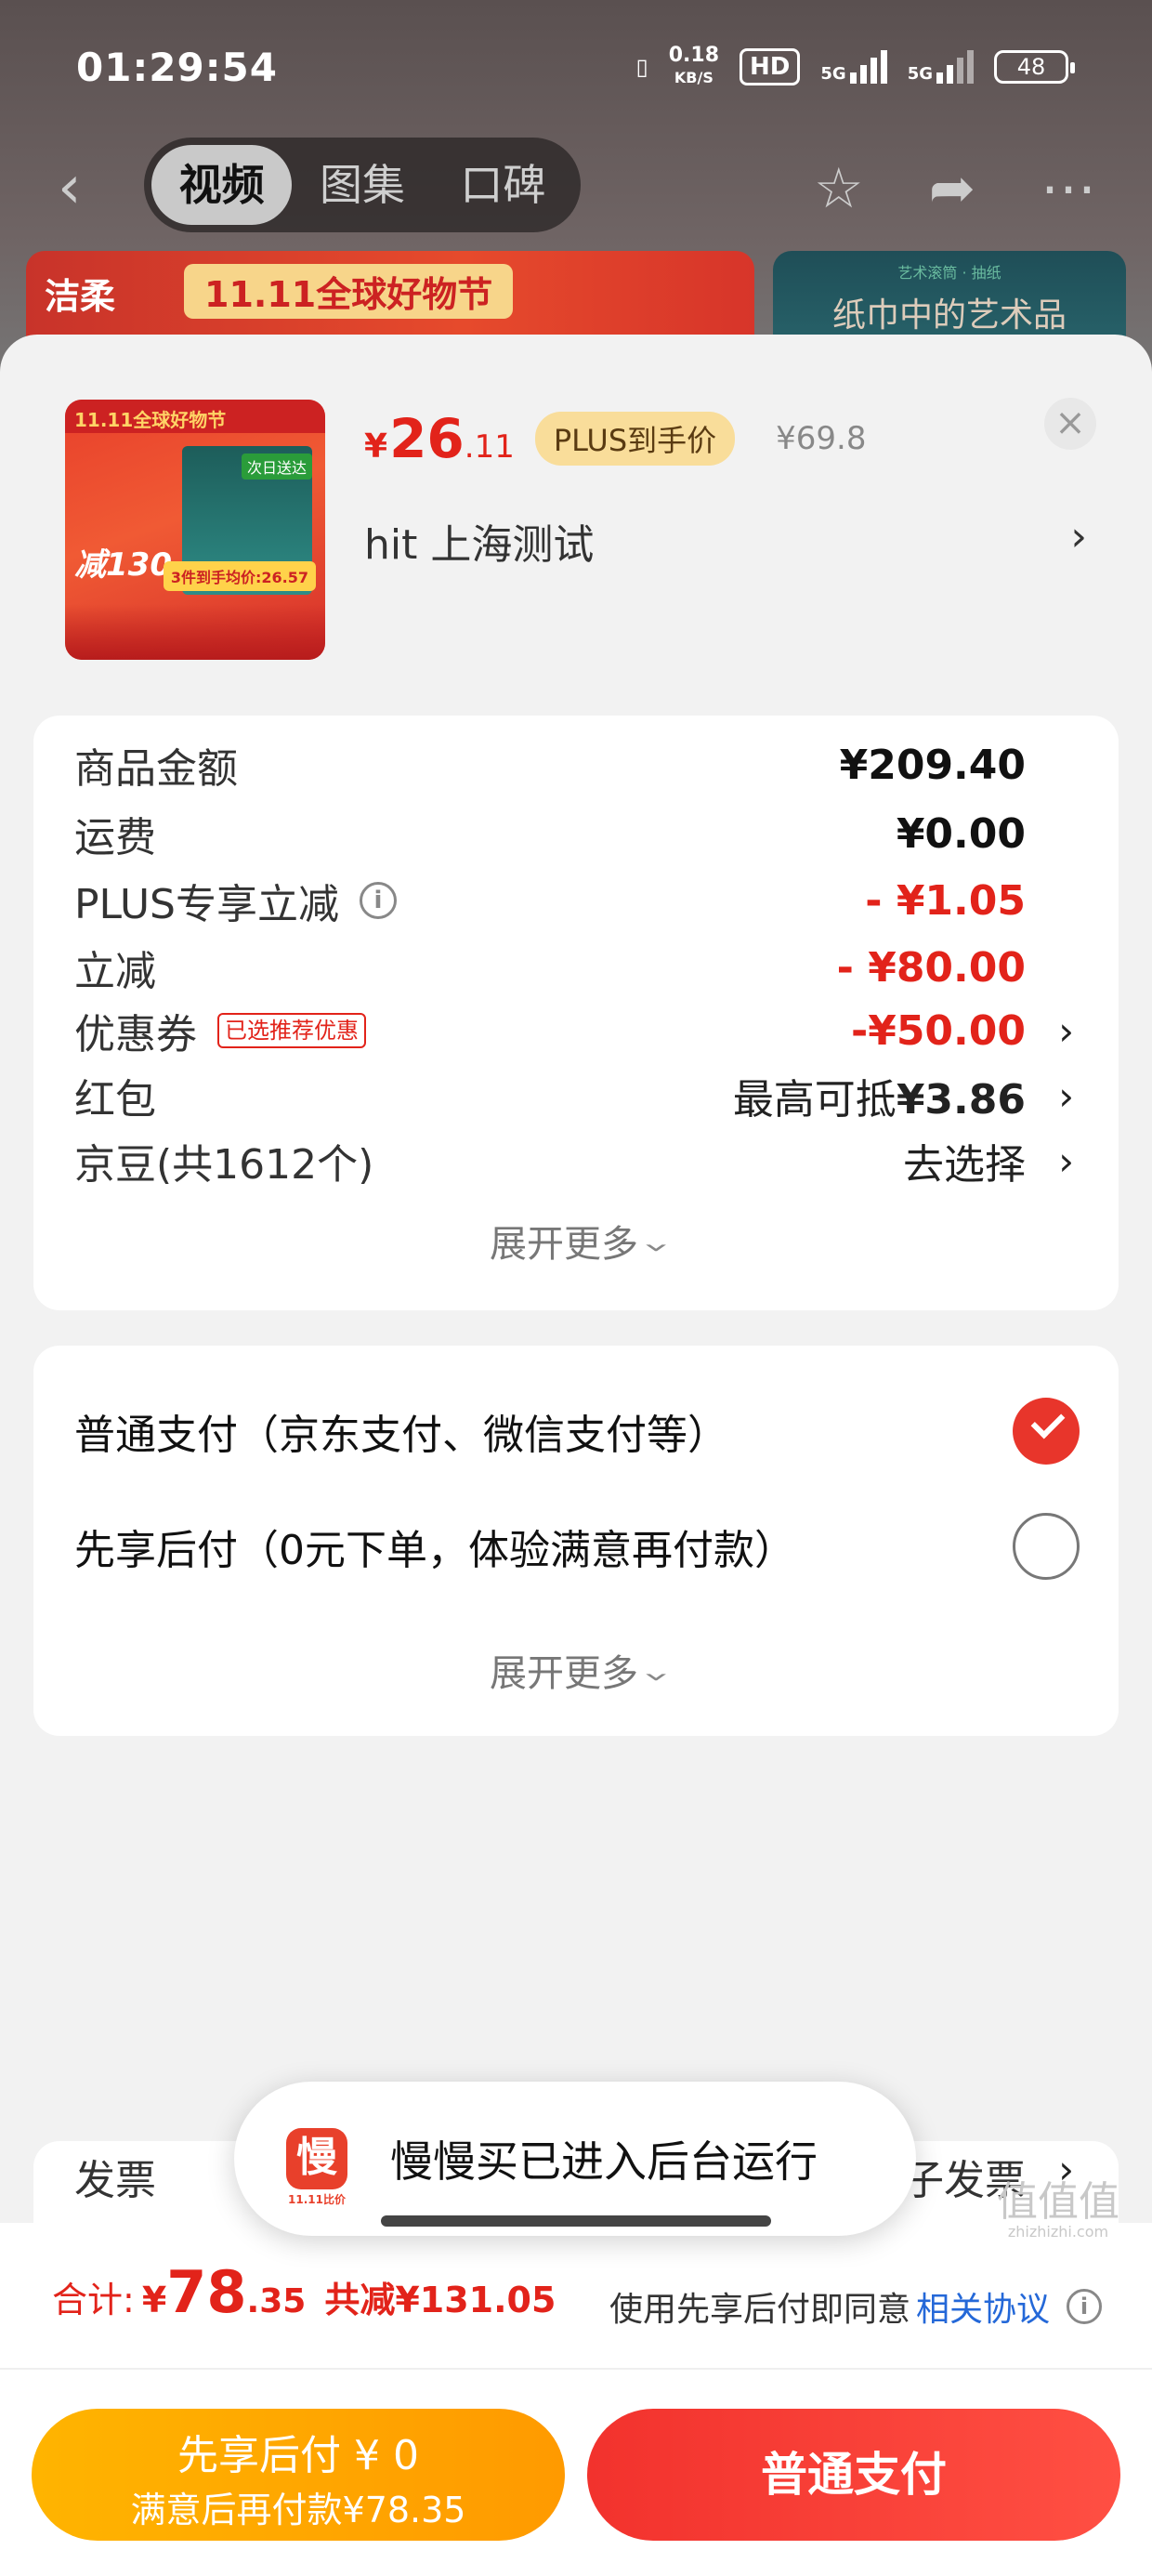  I want to click on coupon-selected-tag: 已选推荐优惠, so click(291, 1030).